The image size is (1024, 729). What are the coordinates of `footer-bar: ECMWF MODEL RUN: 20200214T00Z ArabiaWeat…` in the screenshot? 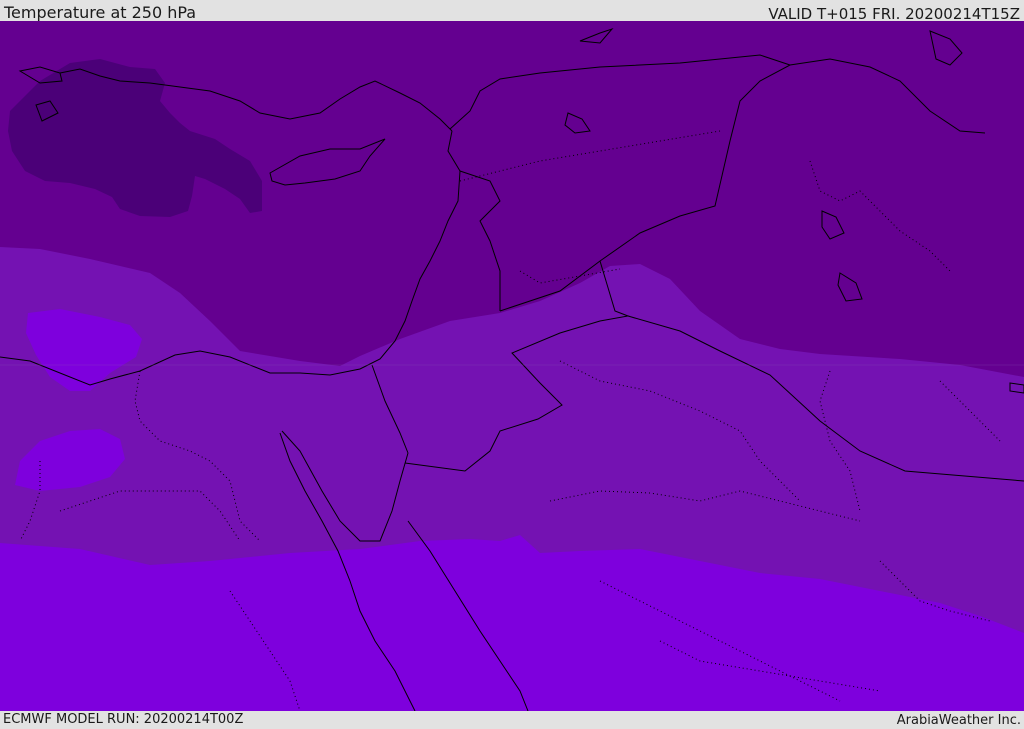 It's located at (512, 720).